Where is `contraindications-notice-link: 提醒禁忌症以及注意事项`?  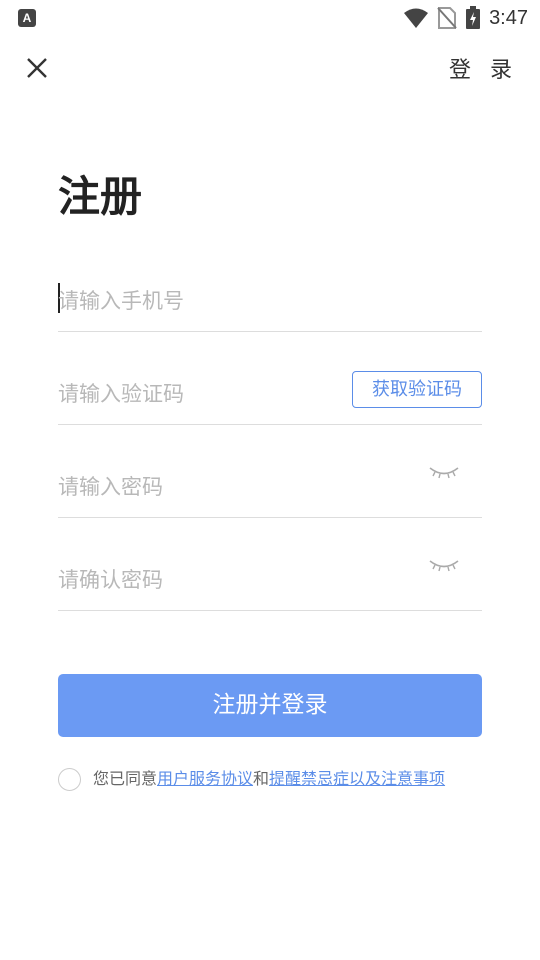
contraindications-notice-link: 提醒禁忌症以及注意事项 is located at coordinates (357, 778).